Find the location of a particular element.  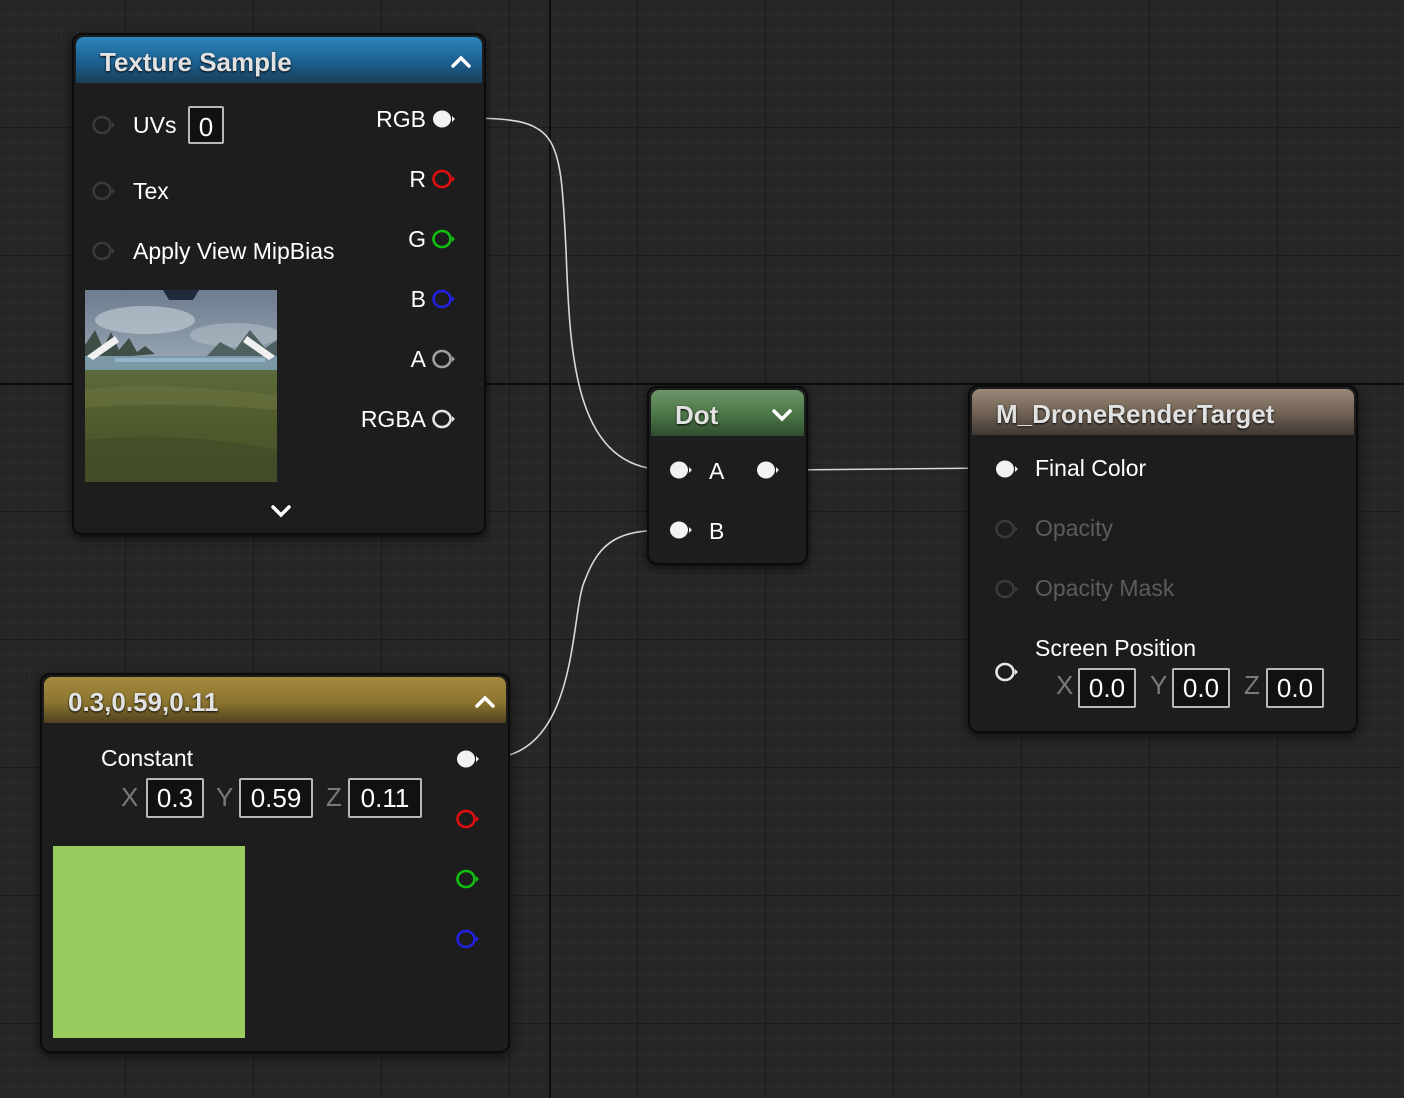

screen-position-z-field: 0.0 is located at coordinates (1295, 688).